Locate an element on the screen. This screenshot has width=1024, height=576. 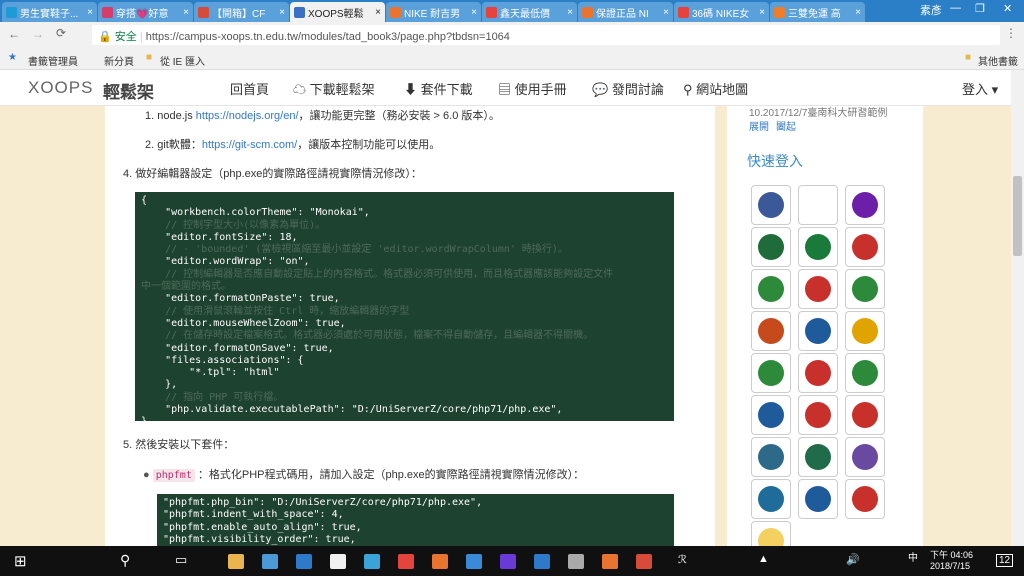
step-5-text: 5. 然後安裝以下套件： is located at coordinates (179, 445).